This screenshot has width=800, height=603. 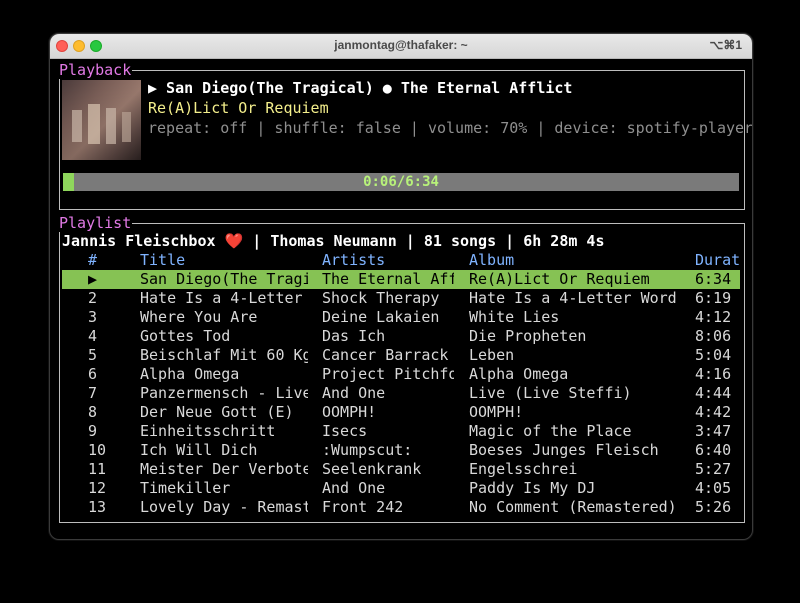 I want to click on track-artists: The Eternal Aff, so click(x=388, y=279).